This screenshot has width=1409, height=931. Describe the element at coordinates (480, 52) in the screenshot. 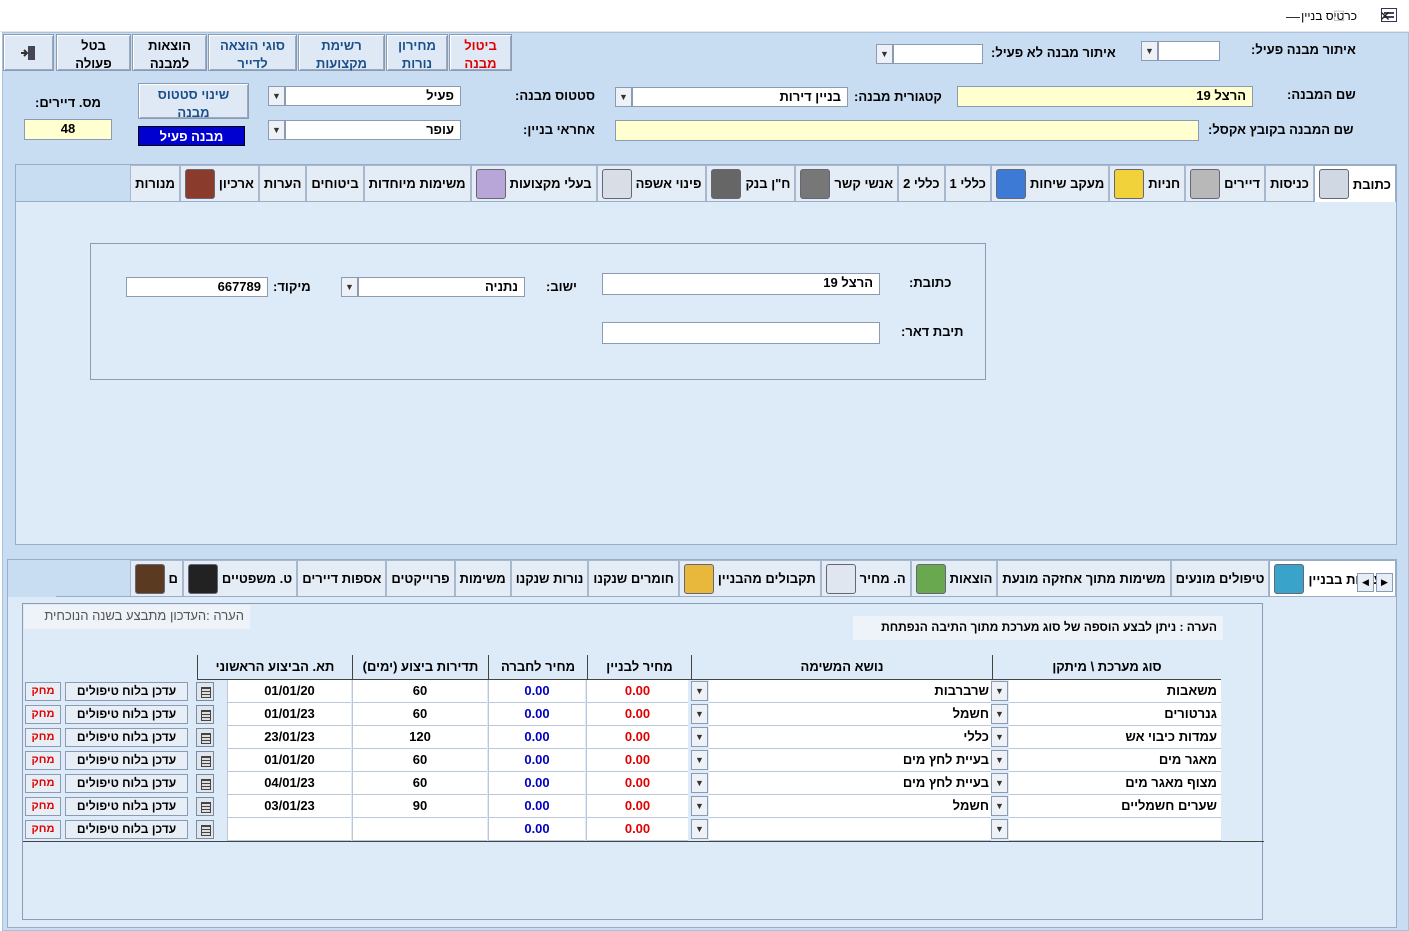

I see `cancel-building-button: ביטול מבנה` at that location.